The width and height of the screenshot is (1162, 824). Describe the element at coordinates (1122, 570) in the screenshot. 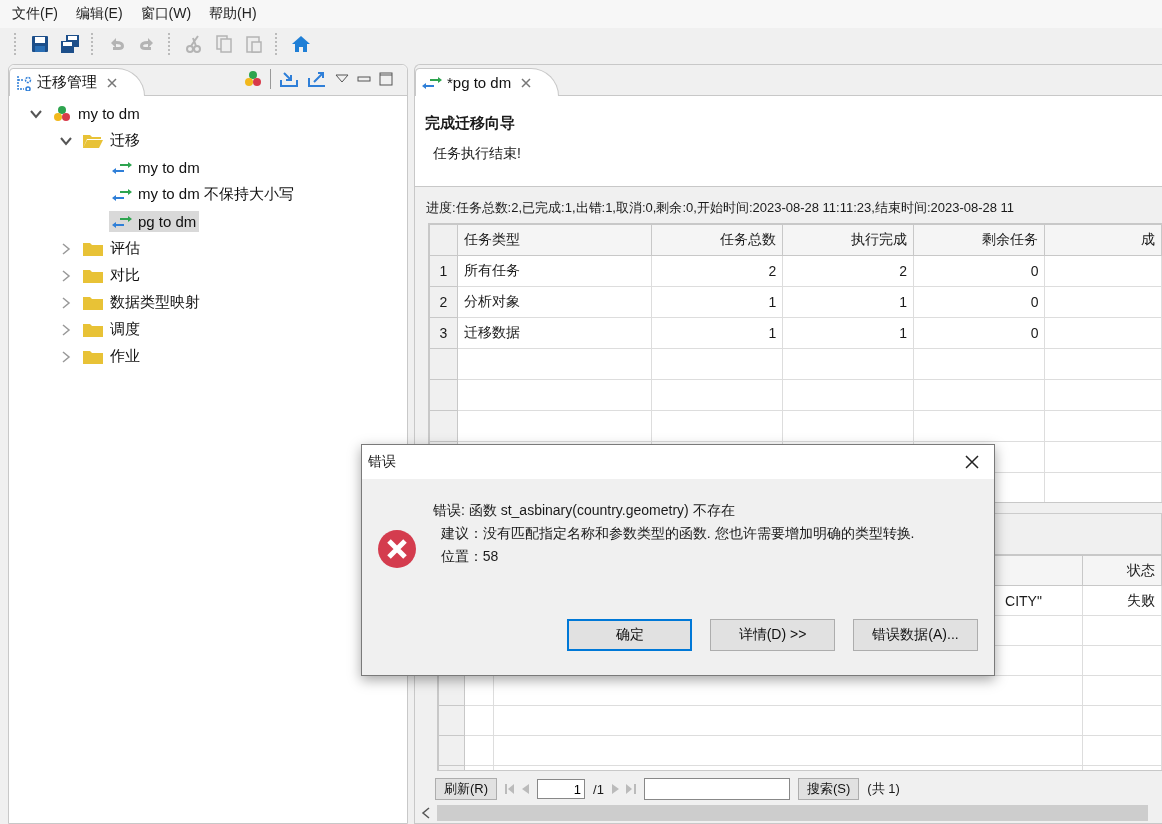

I see `column-header: 状态` at that location.